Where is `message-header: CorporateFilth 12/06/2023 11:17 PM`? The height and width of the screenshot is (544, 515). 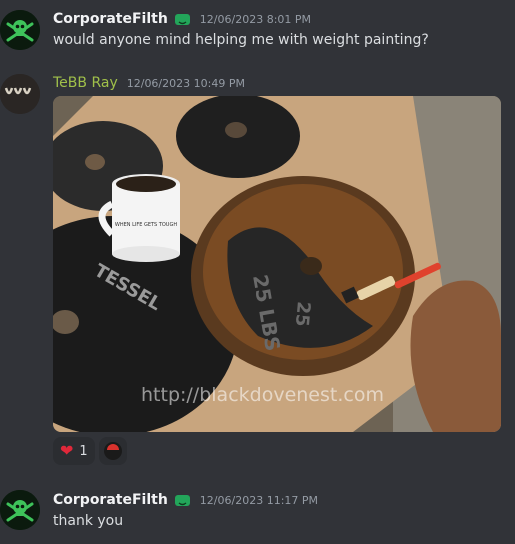 message-header: CorporateFilth 12/06/2023 11:17 PM is located at coordinates (185, 500).